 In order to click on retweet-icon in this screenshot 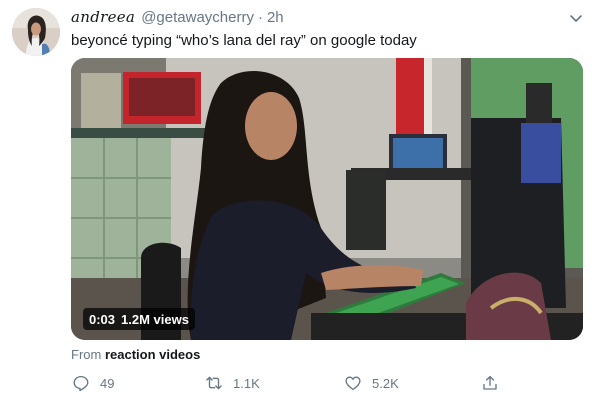, I will do `click(214, 383)`.